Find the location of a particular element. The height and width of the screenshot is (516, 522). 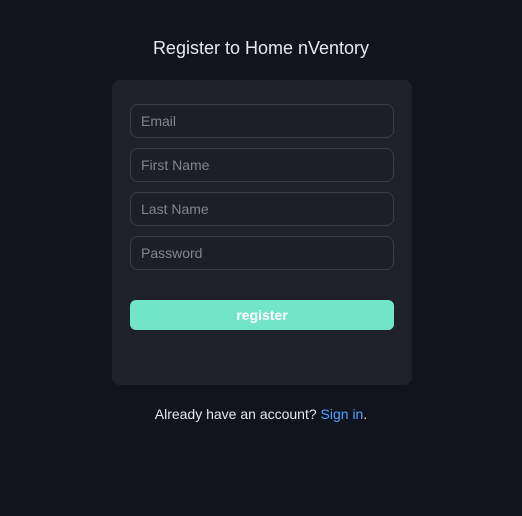

password-field is located at coordinates (262, 253).